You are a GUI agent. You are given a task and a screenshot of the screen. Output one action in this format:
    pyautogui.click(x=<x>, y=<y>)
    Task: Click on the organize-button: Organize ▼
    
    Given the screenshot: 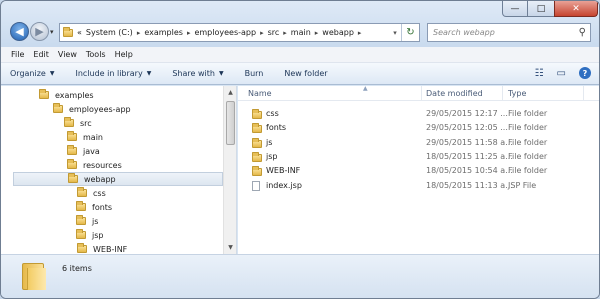 What is the action you would take?
    pyautogui.click(x=32, y=73)
    